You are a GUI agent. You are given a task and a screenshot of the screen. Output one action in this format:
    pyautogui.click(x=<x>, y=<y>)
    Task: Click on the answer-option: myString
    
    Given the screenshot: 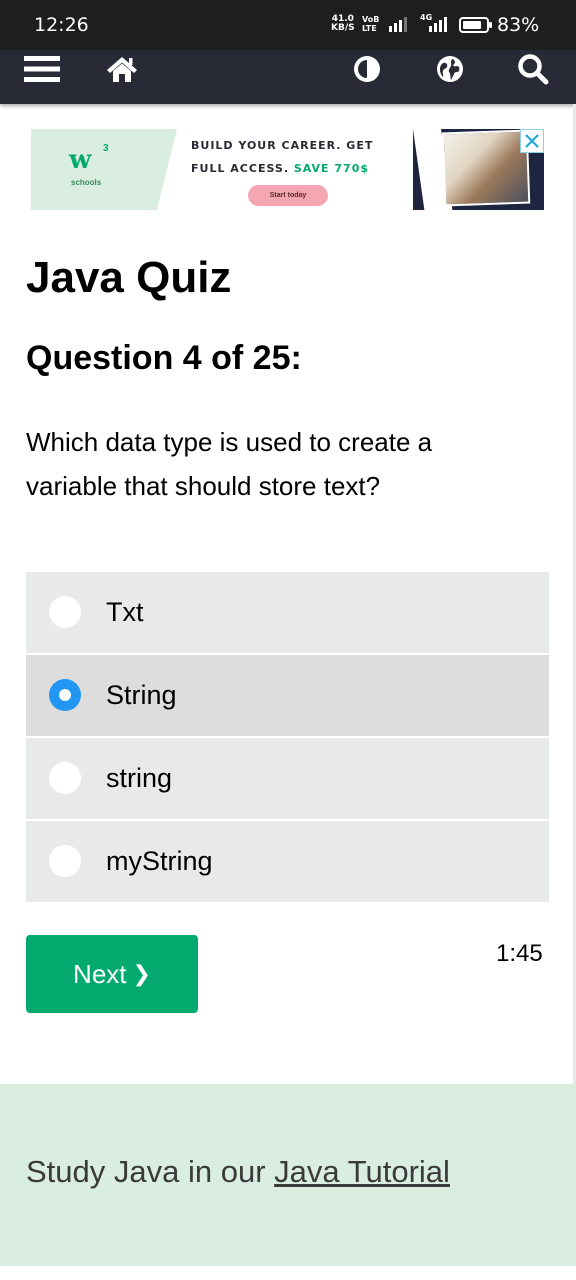 What is the action you would take?
    pyautogui.click(x=287, y=861)
    